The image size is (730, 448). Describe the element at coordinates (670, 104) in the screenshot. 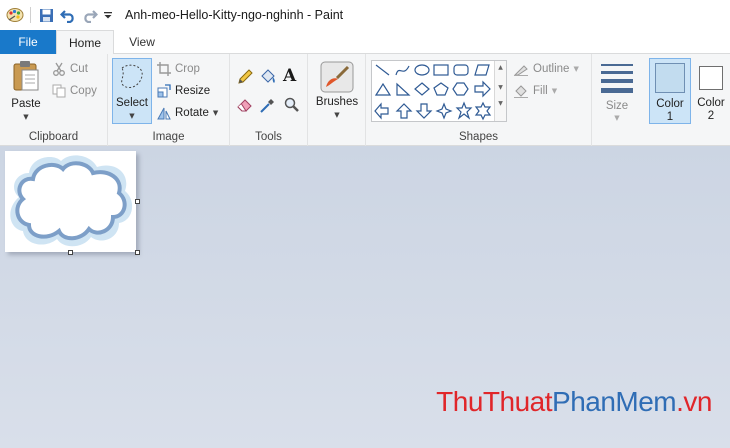

I see `color1-label: Color` at that location.